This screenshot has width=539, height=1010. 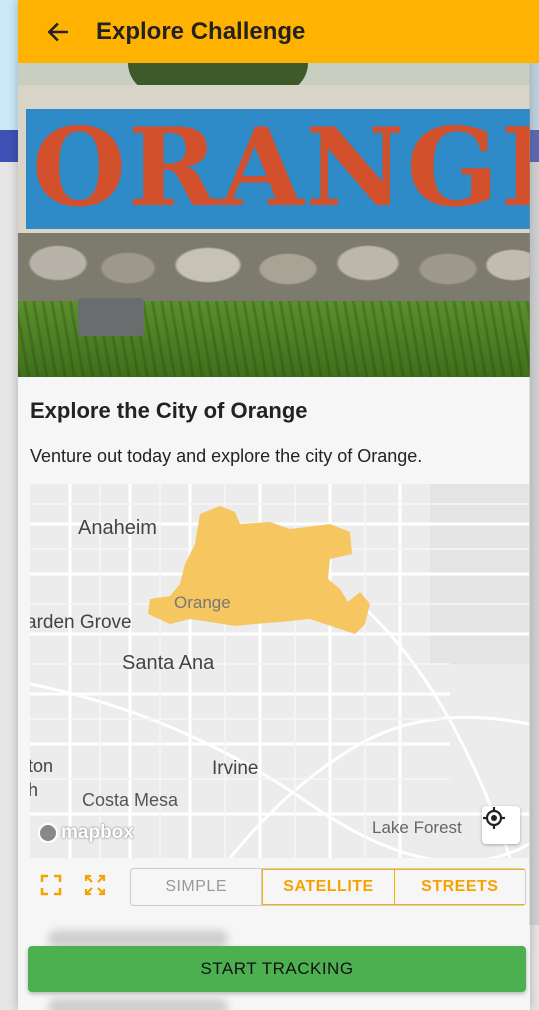 I want to click on mapbox-logo-text: mapbox, so click(x=97, y=832).